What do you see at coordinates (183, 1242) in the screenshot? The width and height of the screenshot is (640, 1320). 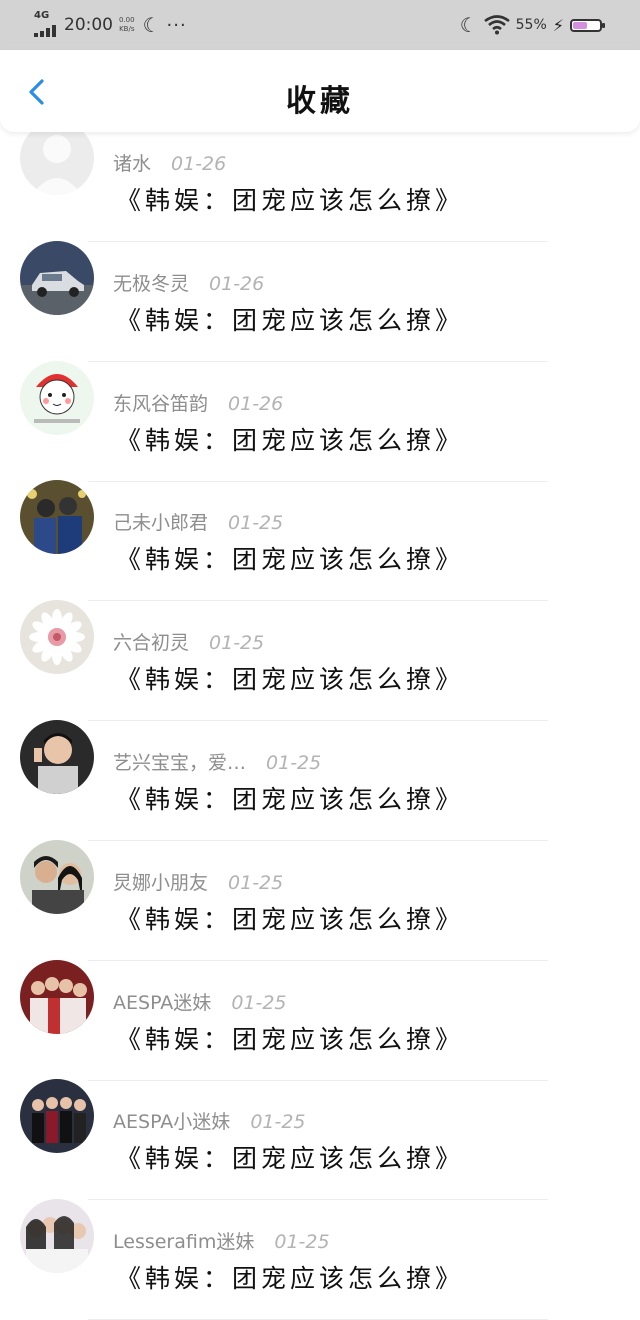 I see `user-name: Lesserafim迷妹` at bounding box center [183, 1242].